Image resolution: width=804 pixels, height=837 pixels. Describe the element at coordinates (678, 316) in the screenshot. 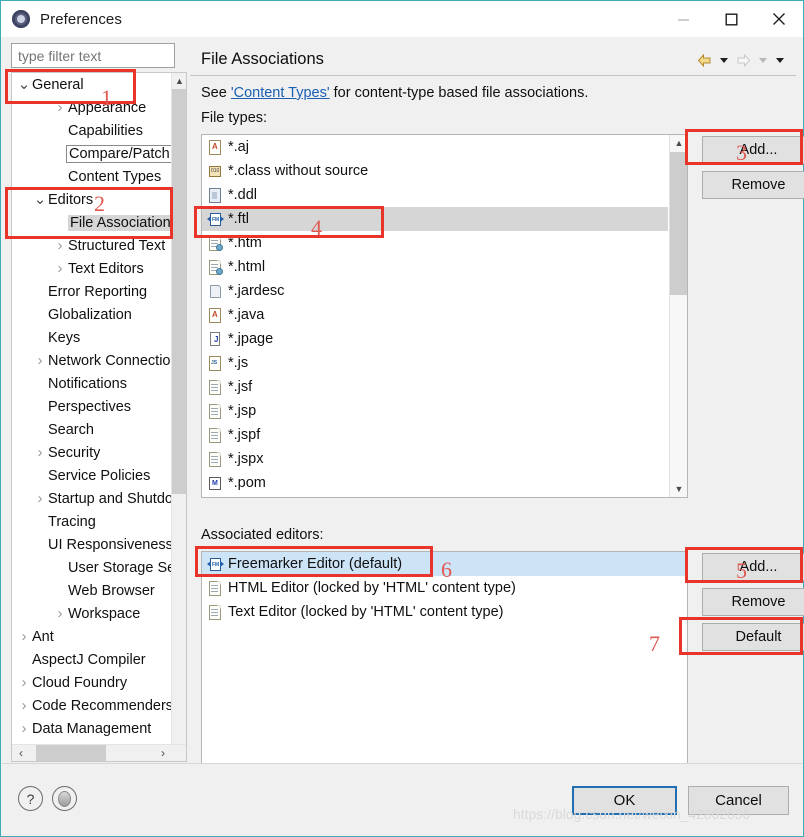

I see `file-types-scrollbar: ▲ ▼` at that location.